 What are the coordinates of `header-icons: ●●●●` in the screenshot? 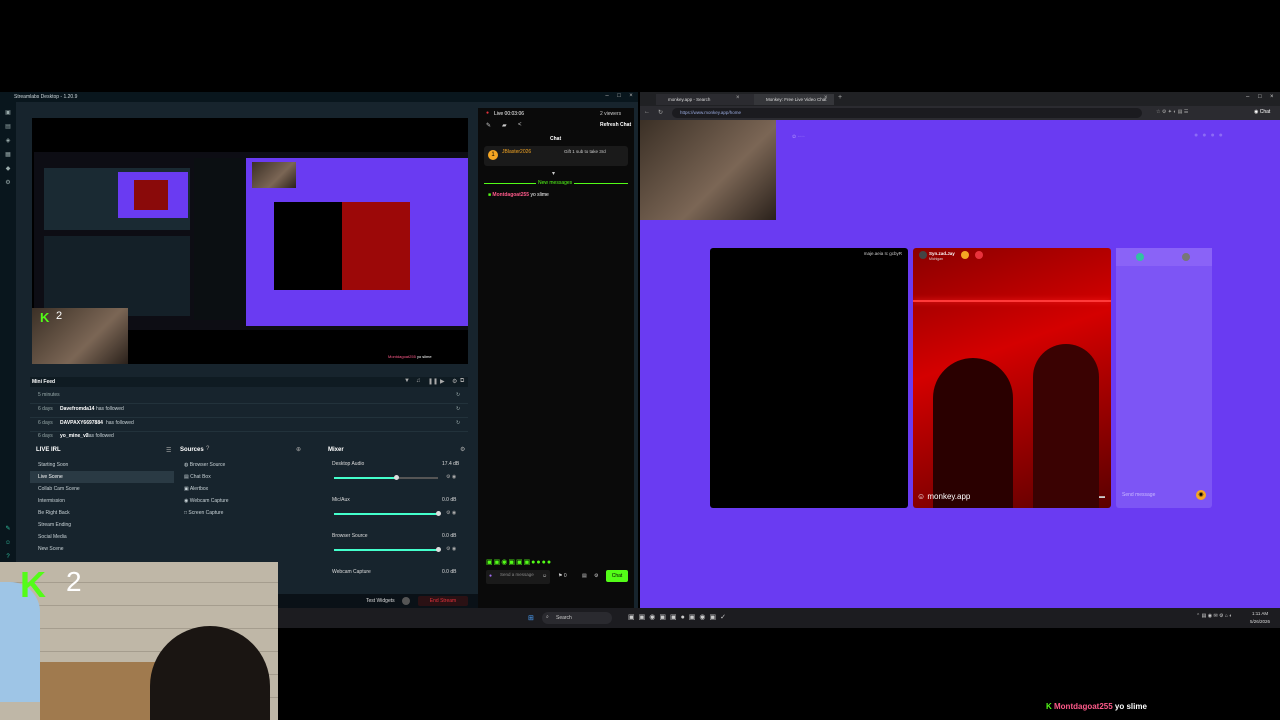 It's located at (1210, 135).